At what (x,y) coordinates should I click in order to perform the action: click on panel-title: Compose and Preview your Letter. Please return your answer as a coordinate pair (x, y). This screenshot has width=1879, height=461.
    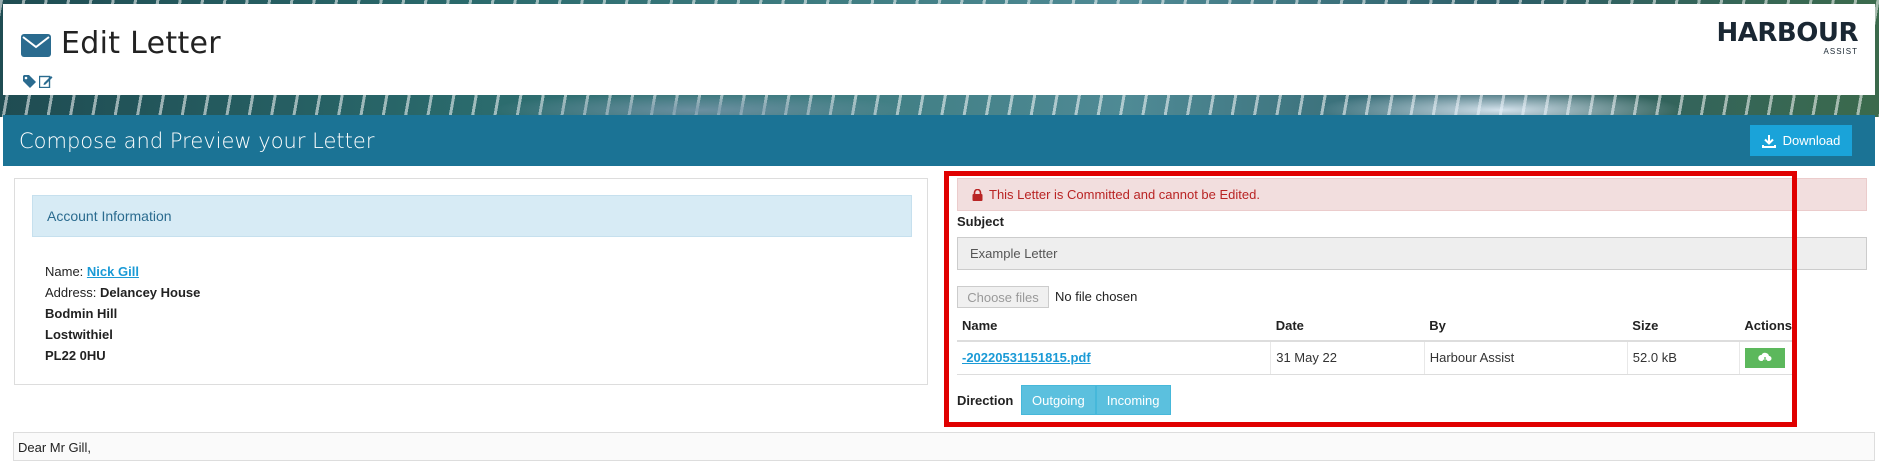
    Looking at the image, I should click on (197, 141).